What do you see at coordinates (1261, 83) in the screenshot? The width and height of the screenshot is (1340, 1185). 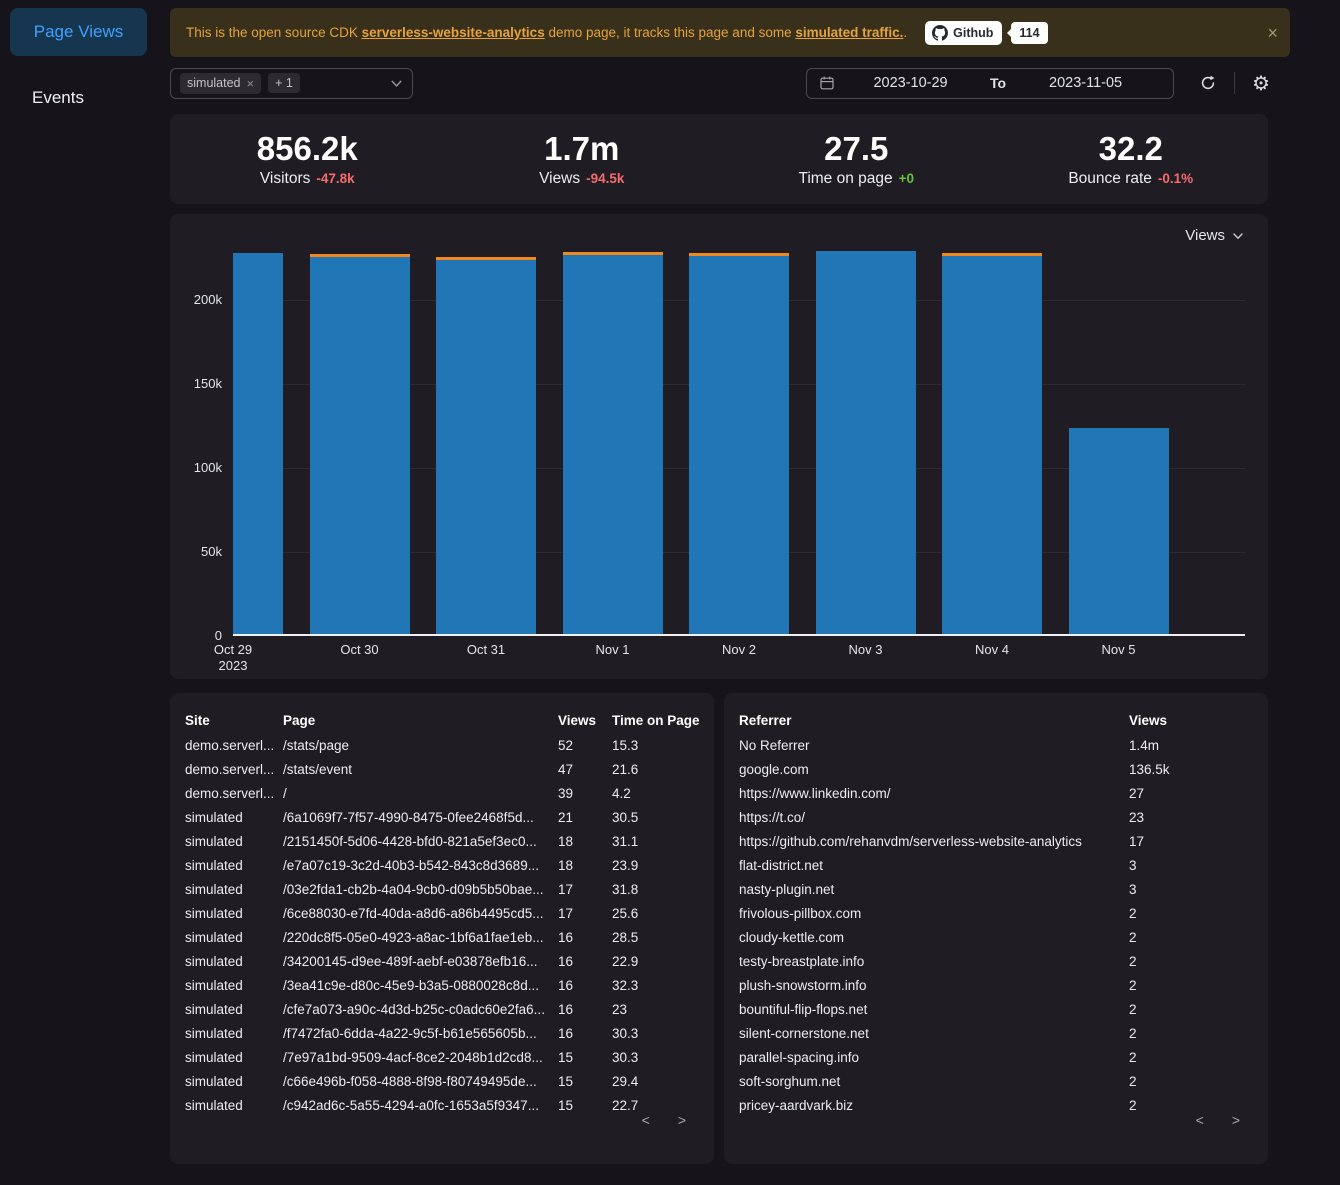 I see `settings-button: ⚙` at bounding box center [1261, 83].